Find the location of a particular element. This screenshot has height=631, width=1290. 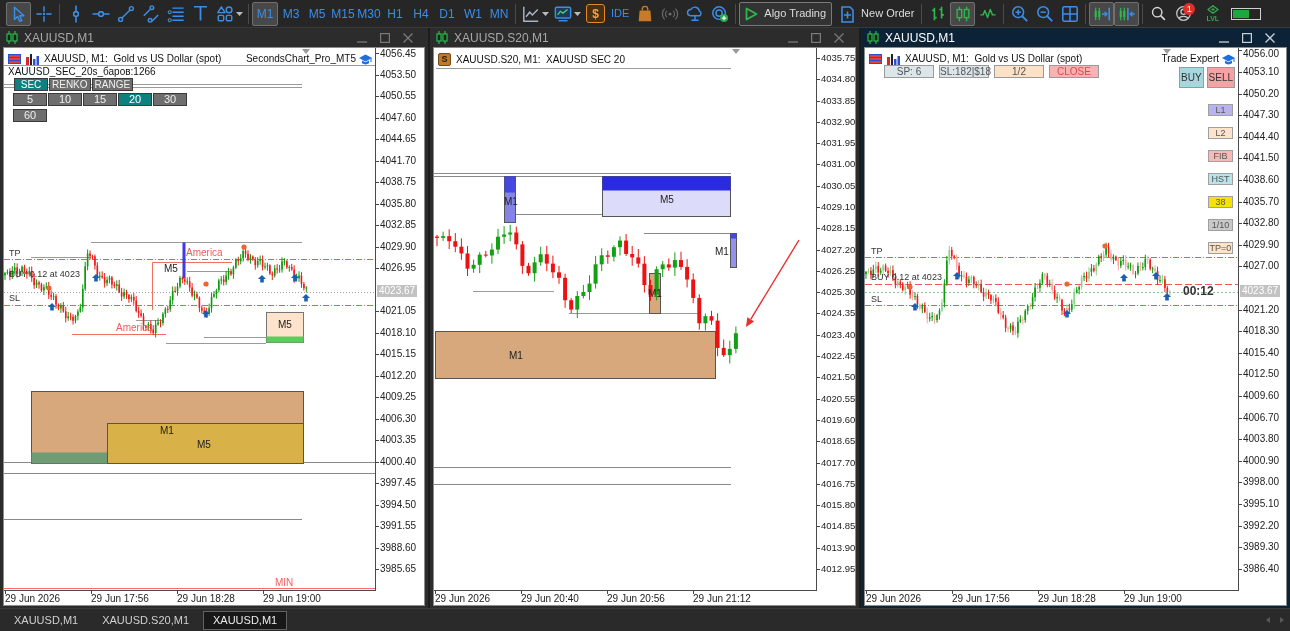

timeframe-button: H4 is located at coordinates (421, 13).